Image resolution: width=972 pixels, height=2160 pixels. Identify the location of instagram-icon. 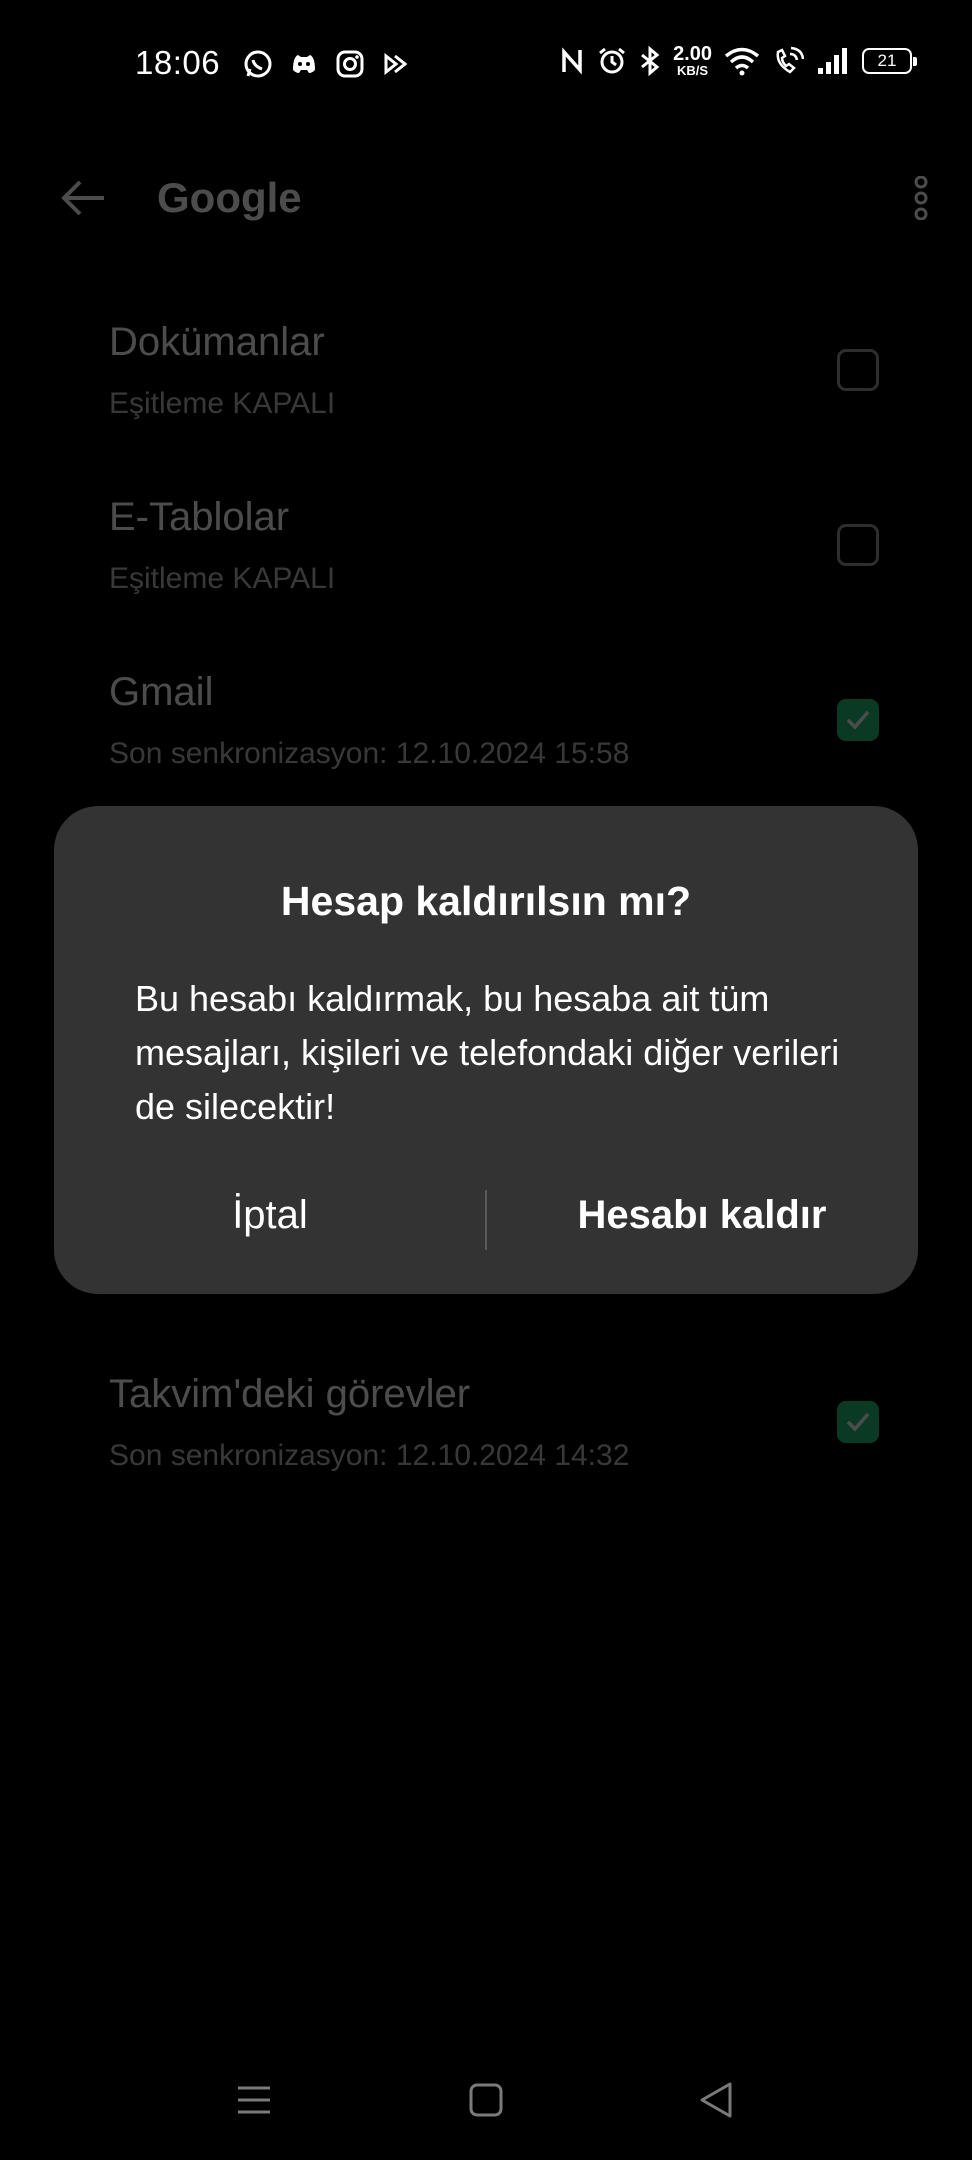
(350, 64).